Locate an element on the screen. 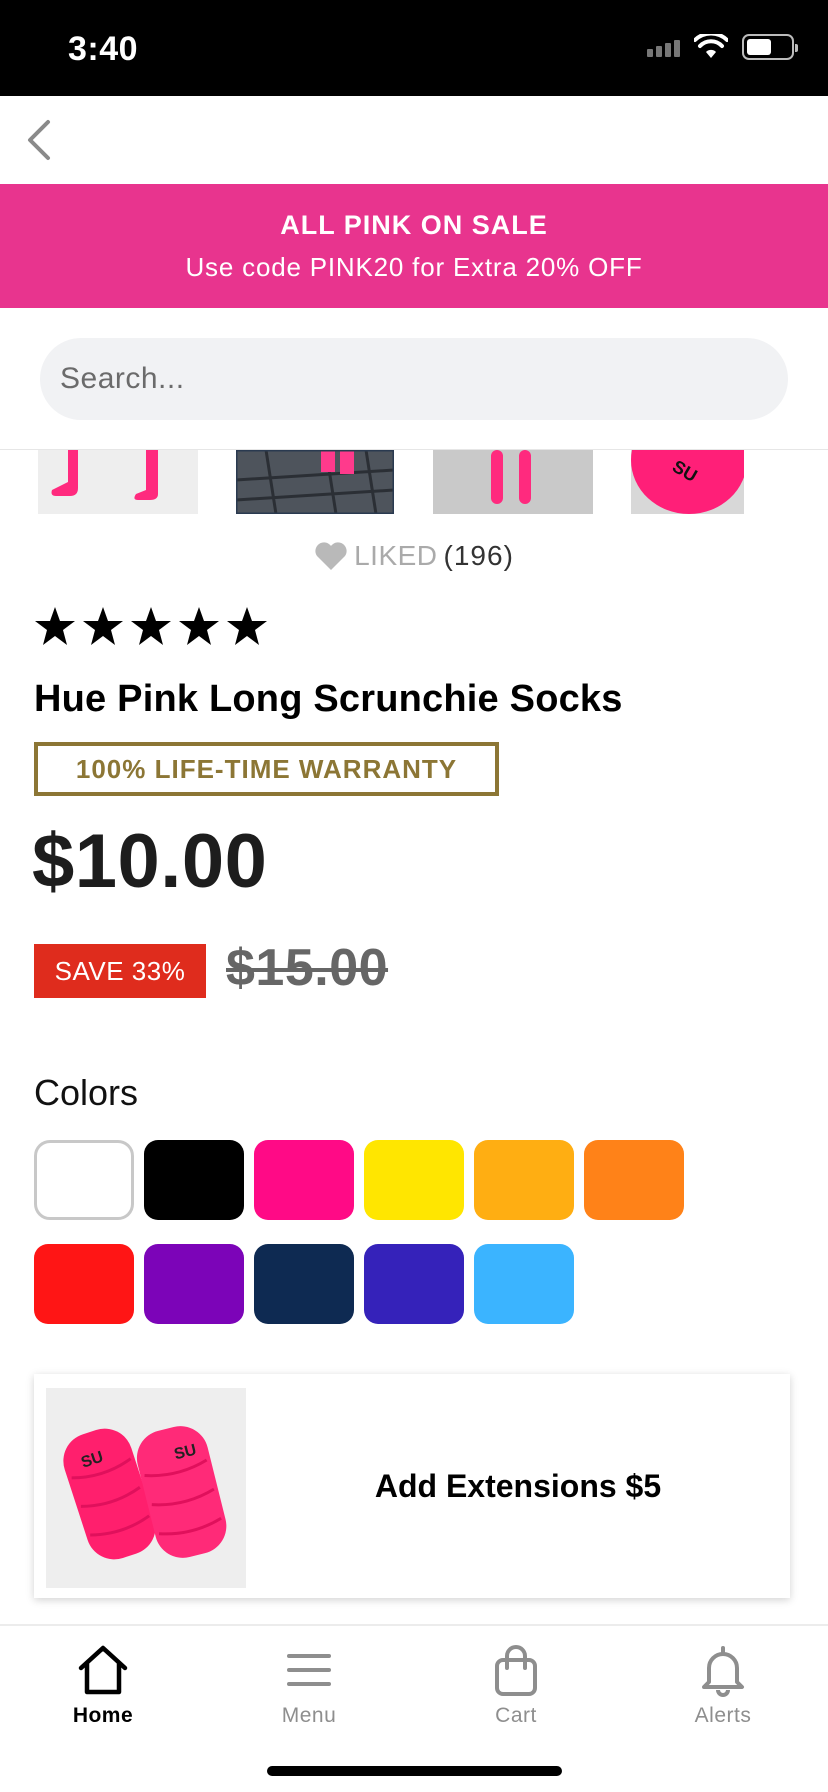 The width and height of the screenshot is (828, 1792). color-swatch-orange is located at coordinates (634, 1180).